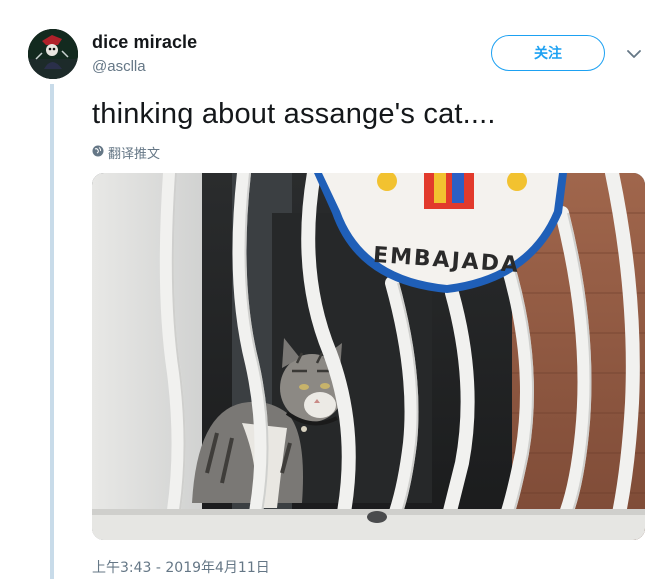 The image size is (671, 579). Describe the element at coordinates (53, 54) in the screenshot. I see `avatar` at that location.